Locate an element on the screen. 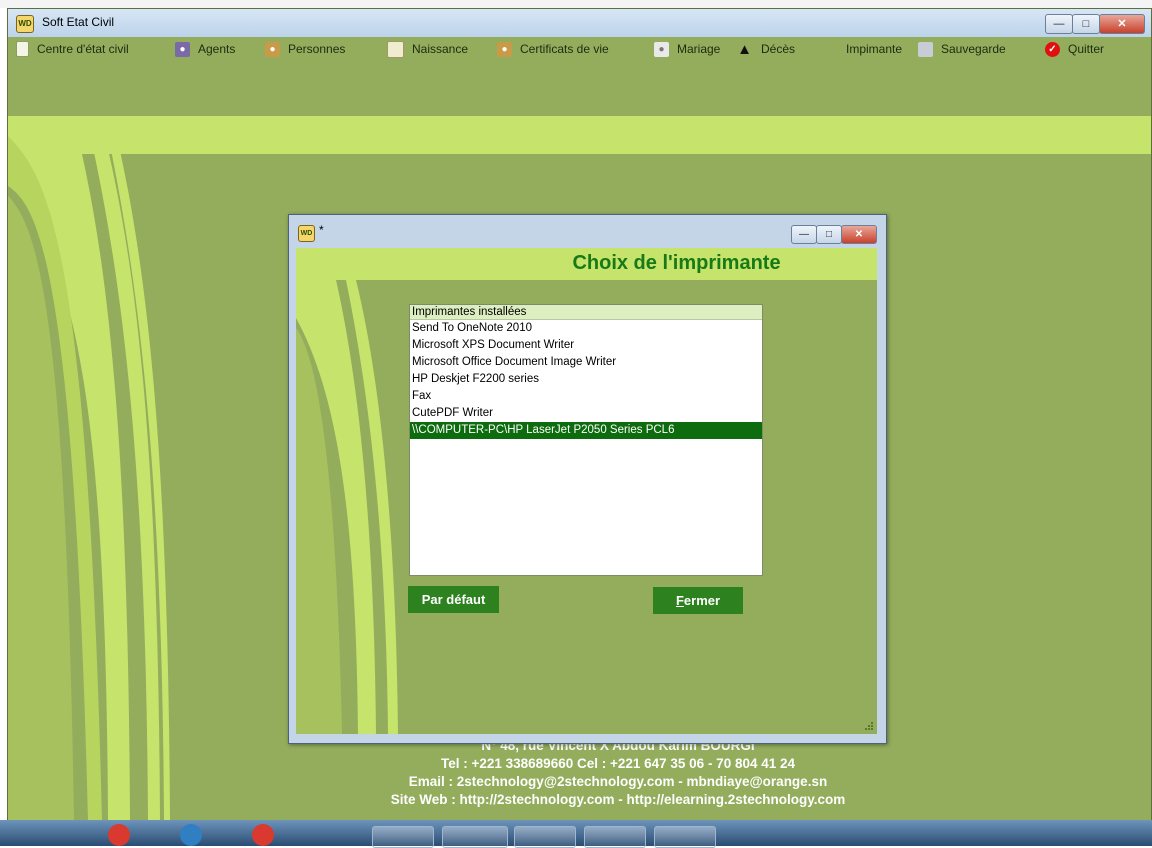  close-dialog-button: Fermer is located at coordinates (698, 600).